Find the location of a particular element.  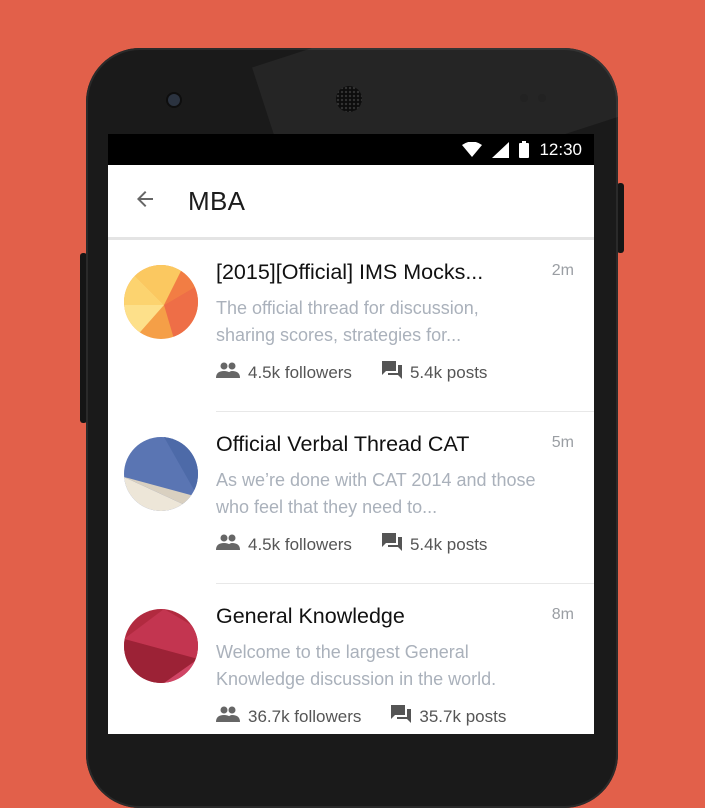

thread-time: 2m is located at coordinates (562, 270).